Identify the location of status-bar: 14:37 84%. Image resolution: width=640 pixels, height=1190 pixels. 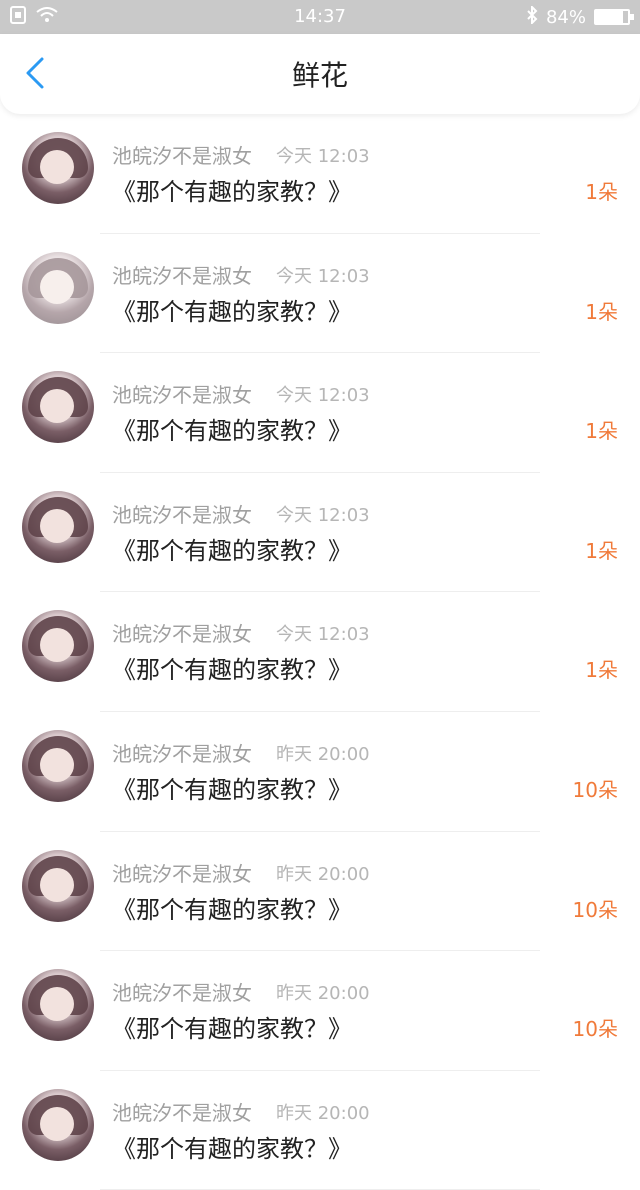
(320, 17).